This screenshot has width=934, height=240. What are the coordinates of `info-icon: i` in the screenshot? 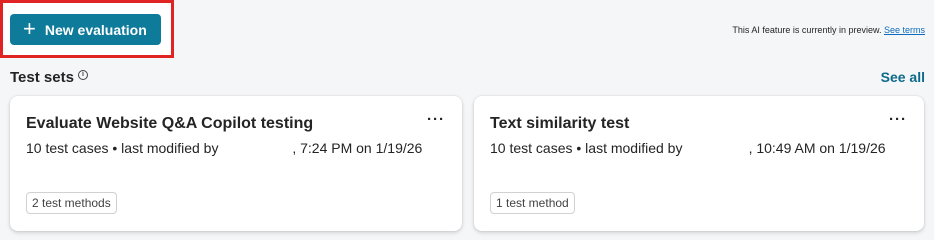 It's located at (82, 74).